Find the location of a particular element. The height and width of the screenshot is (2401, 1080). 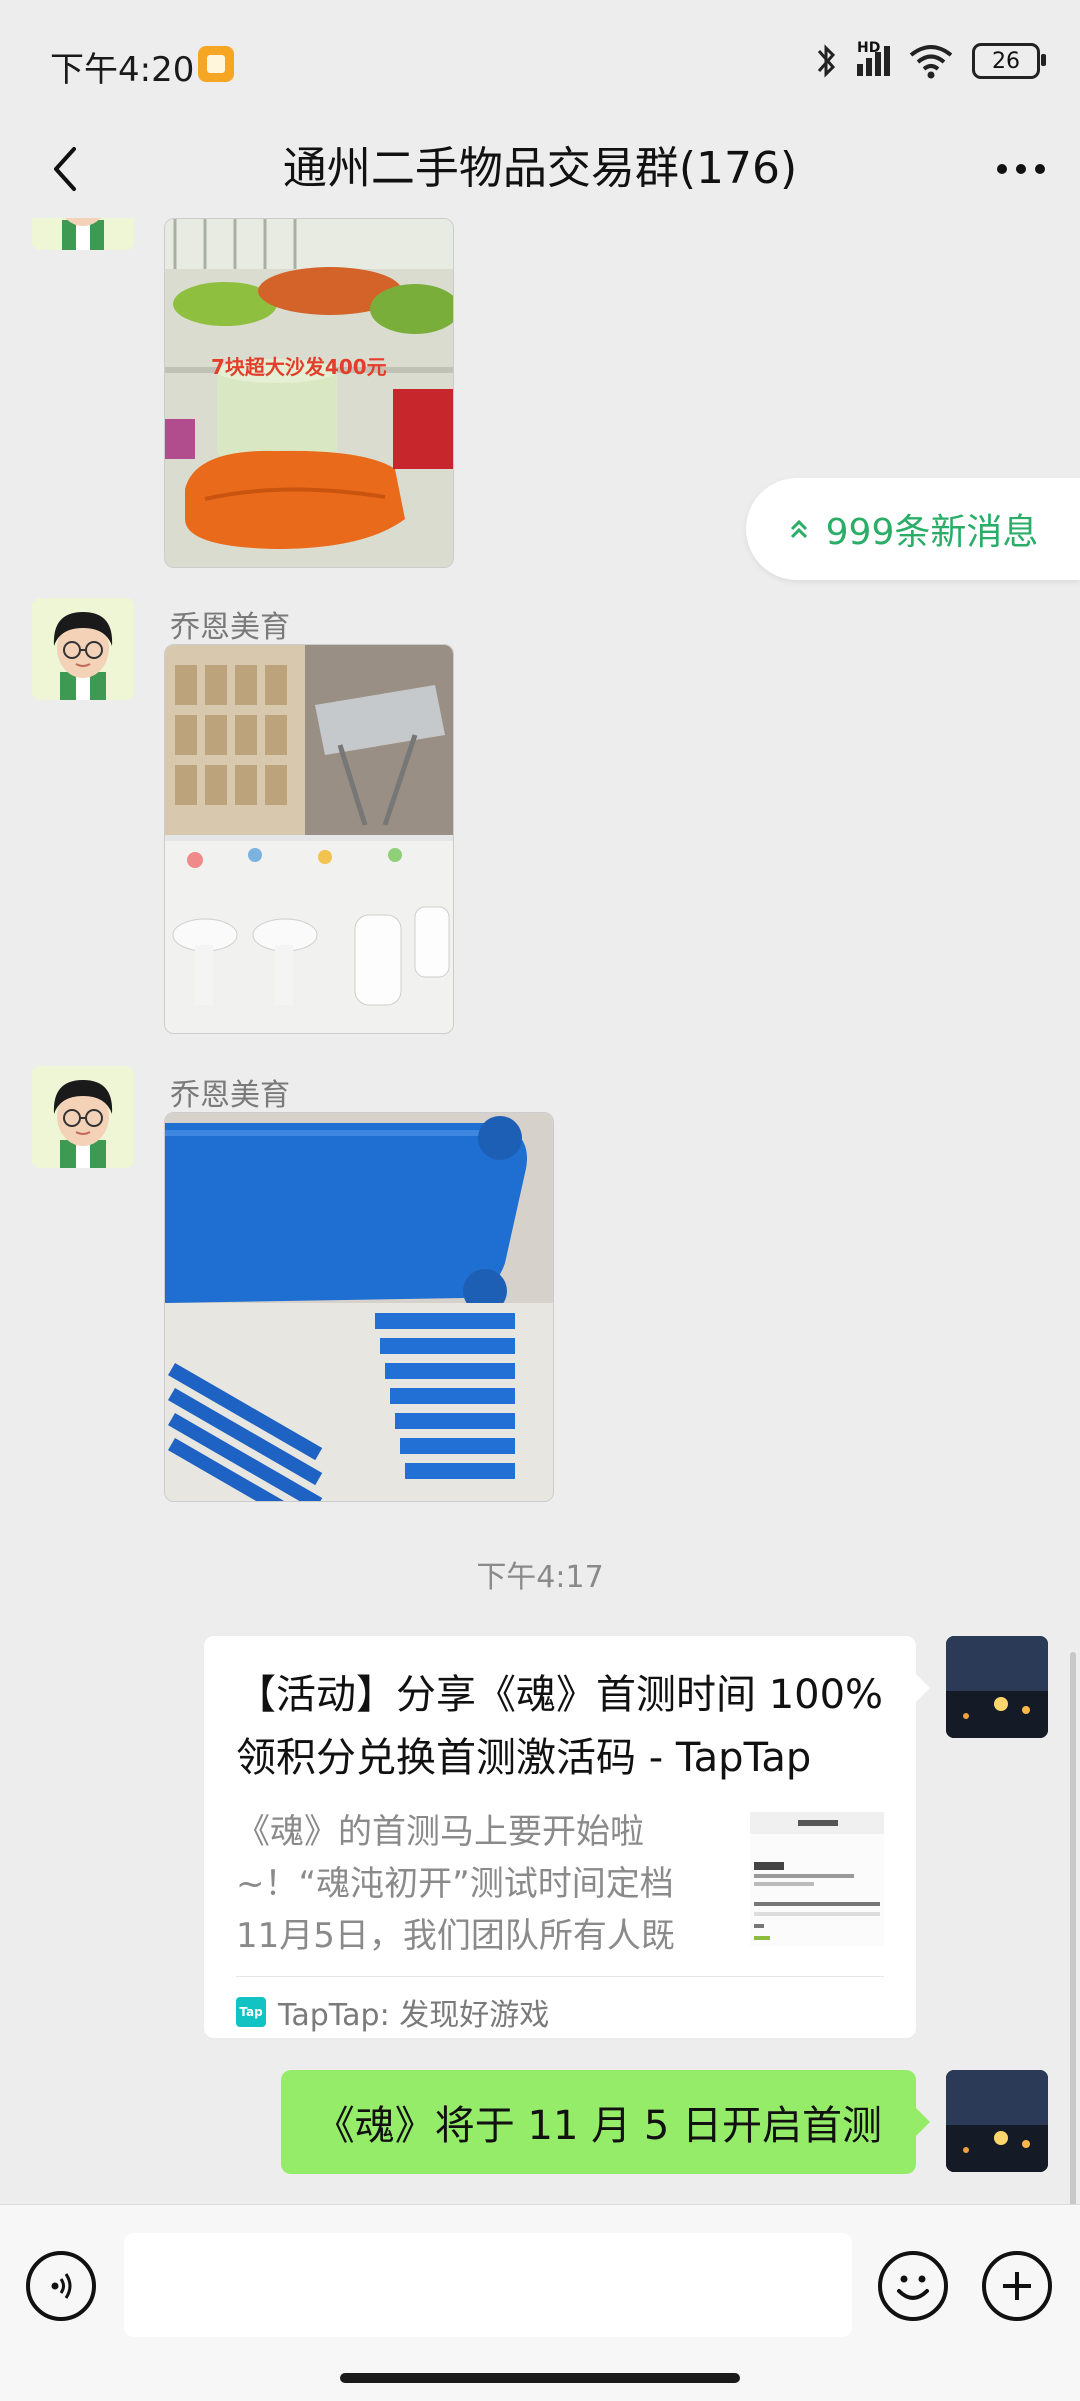

chat-image-sofas: 7块超大沙发400元 is located at coordinates (309, 393).